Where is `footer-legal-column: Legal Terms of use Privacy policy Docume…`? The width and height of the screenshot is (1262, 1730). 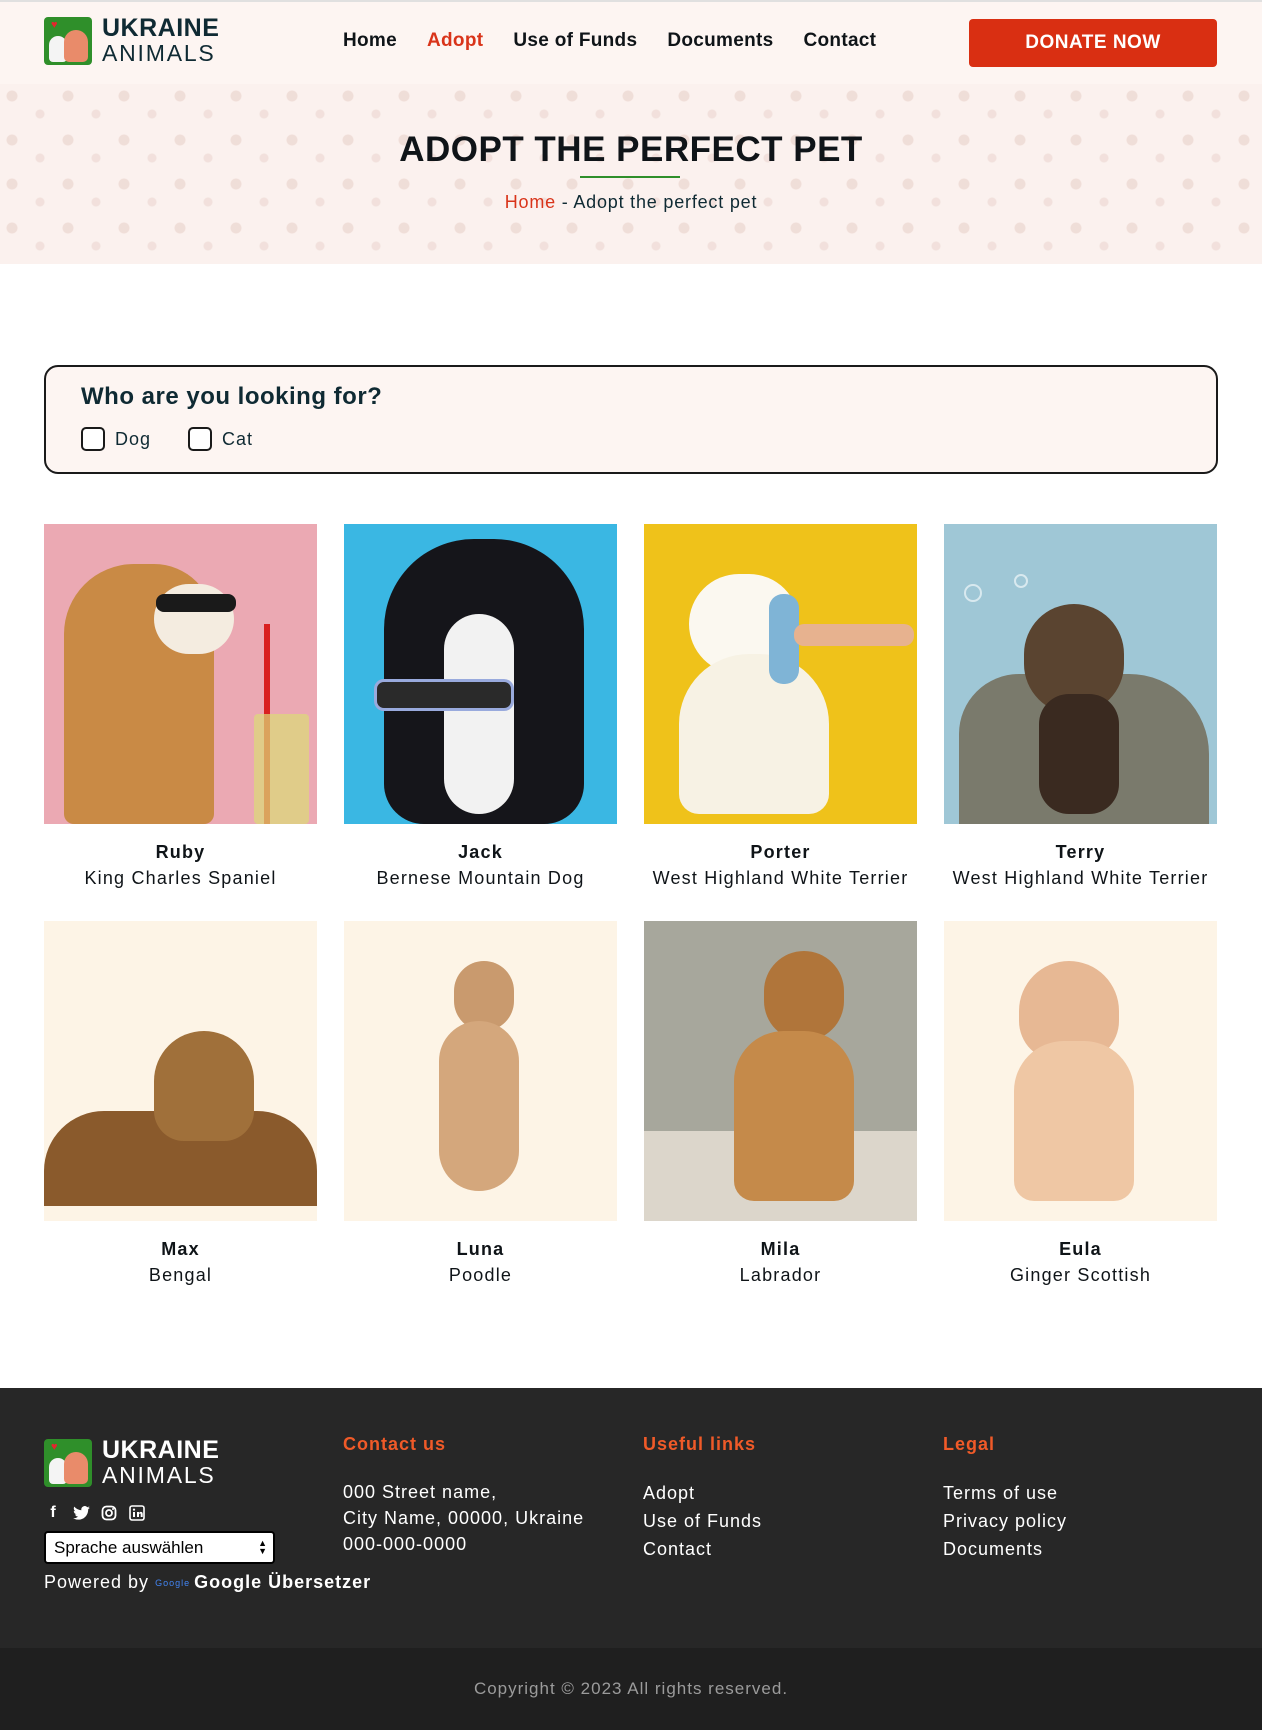 footer-legal-column: Legal Terms of use Privacy policy Docume… is located at coordinates (1005, 1498).